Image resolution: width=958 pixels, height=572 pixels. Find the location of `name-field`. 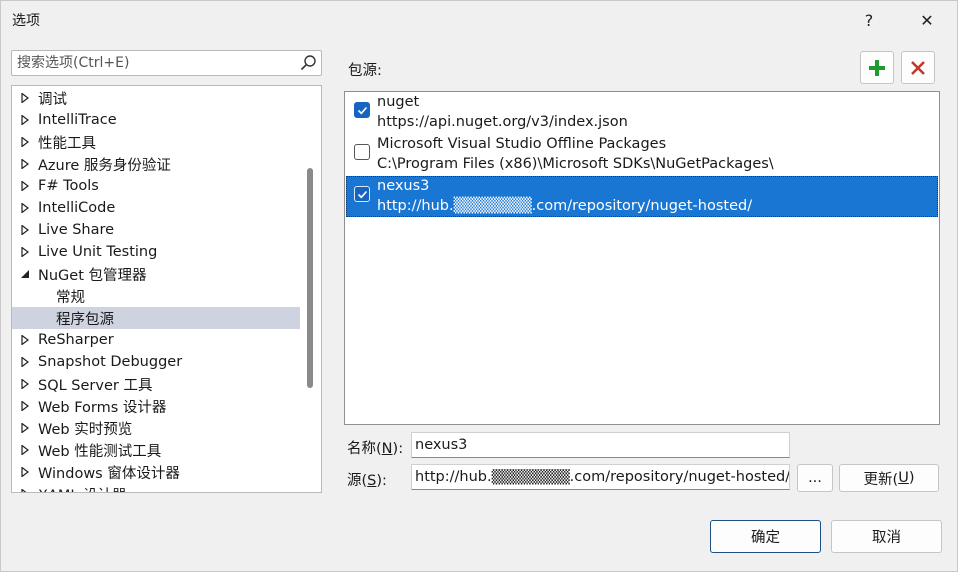

name-field is located at coordinates (600, 445).